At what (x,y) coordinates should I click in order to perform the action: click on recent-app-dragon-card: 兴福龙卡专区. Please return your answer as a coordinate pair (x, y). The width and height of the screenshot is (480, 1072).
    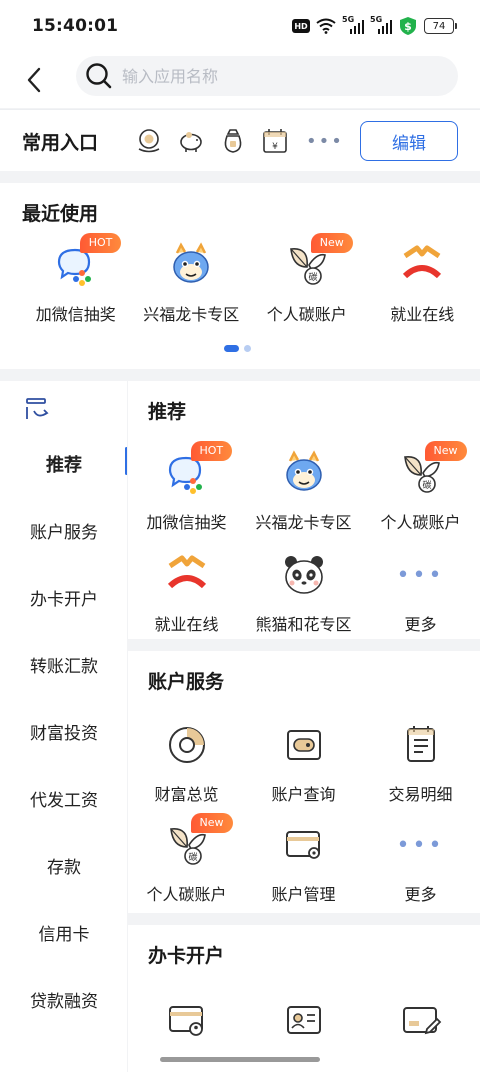
    Looking at the image, I should click on (192, 282).